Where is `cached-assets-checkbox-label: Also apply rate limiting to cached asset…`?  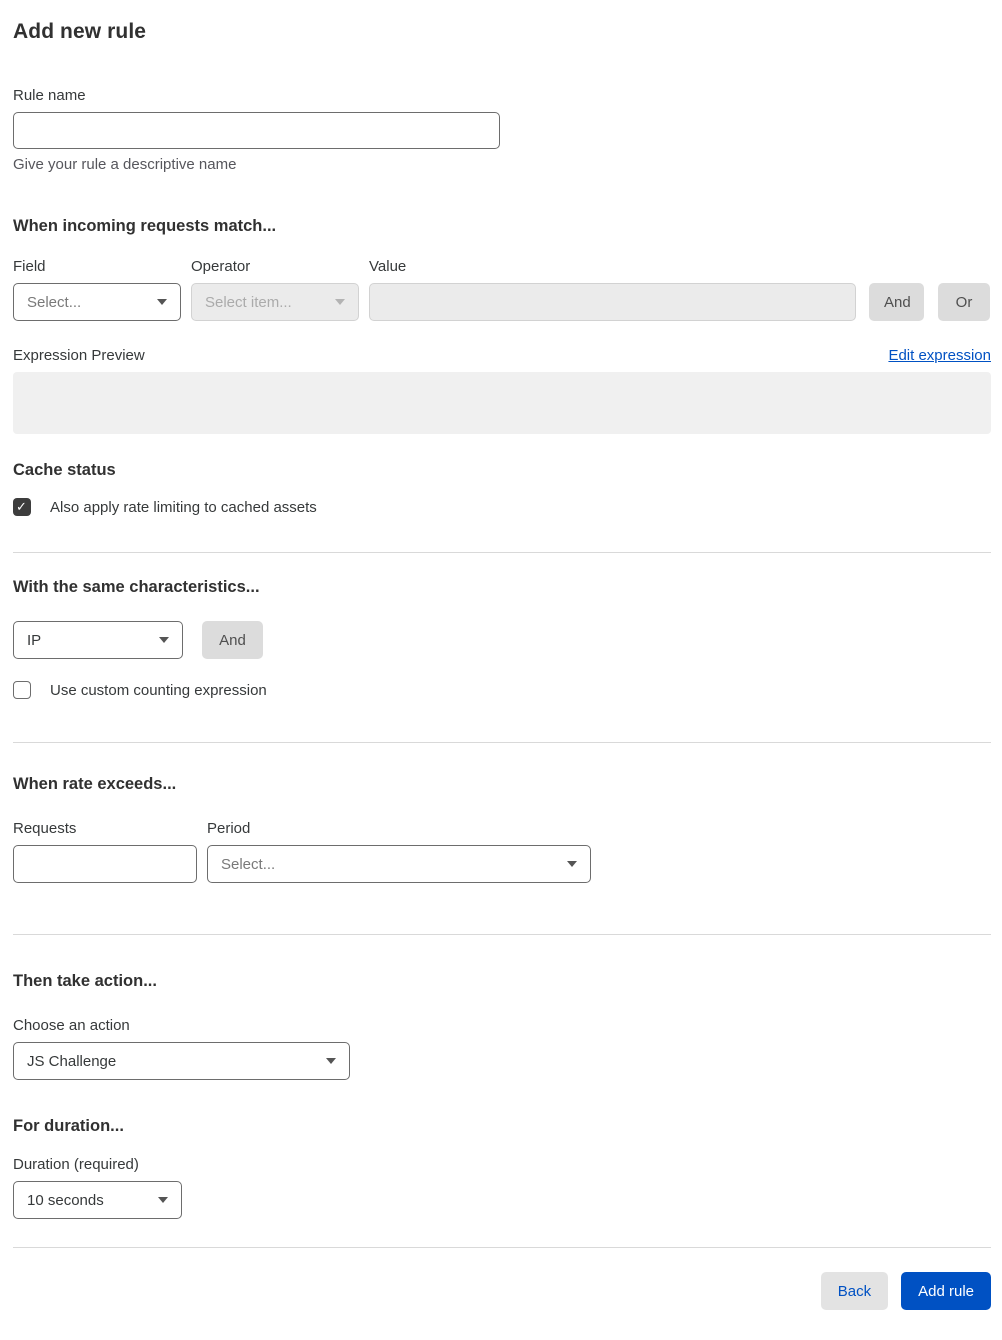 cached-assets-checkbox-label: Also apply rate limiting to cached asset… is located at coordinates (183, 507).